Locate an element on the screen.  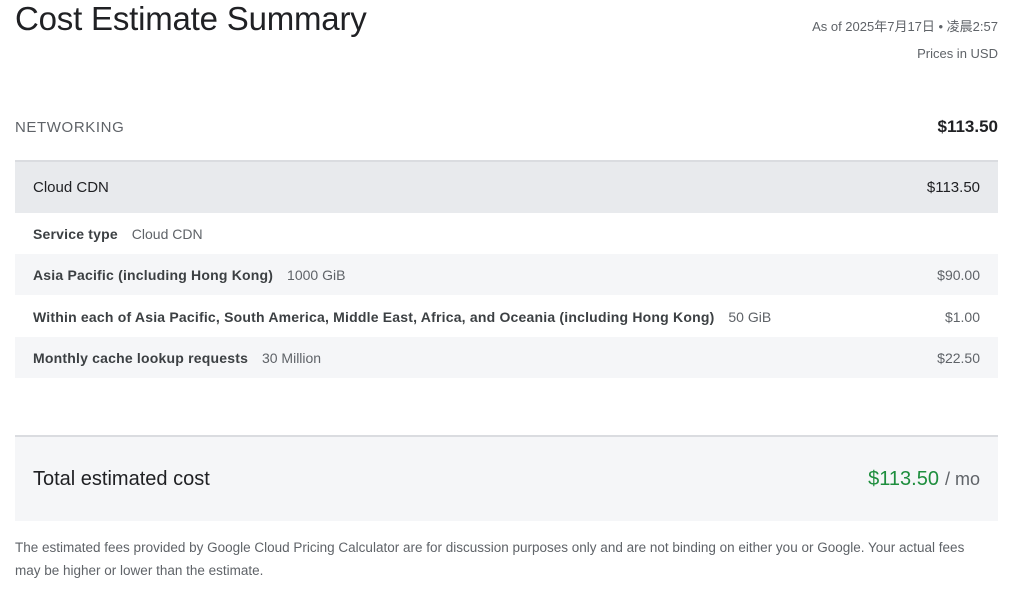
line-item-cost: $90.00 is located at coordinates (958, 274).